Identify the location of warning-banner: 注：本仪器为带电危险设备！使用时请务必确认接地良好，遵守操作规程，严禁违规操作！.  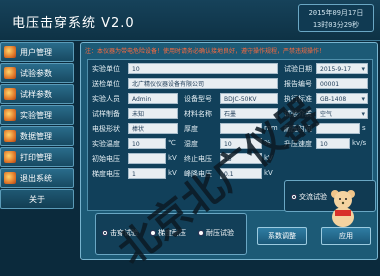
(205, 51).